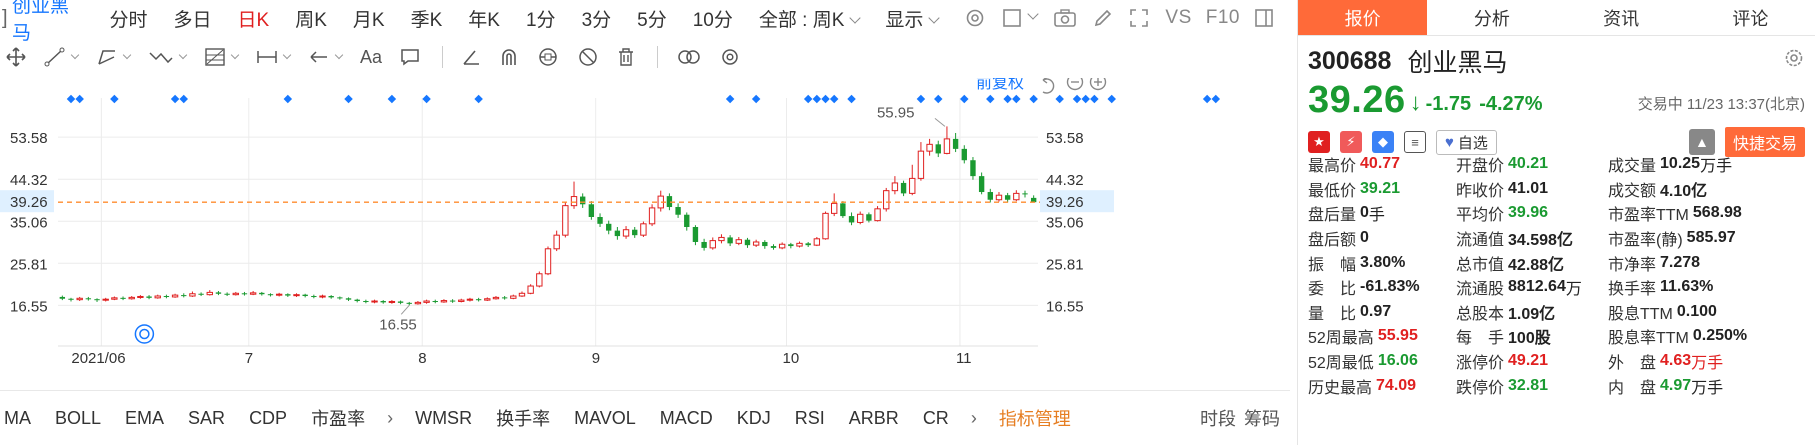 This screenshot has width=1815, height=445. What do you see at coordinates (410, 57) in the screenshot?
I see `comment-icon` at bounding box center [410, 57].